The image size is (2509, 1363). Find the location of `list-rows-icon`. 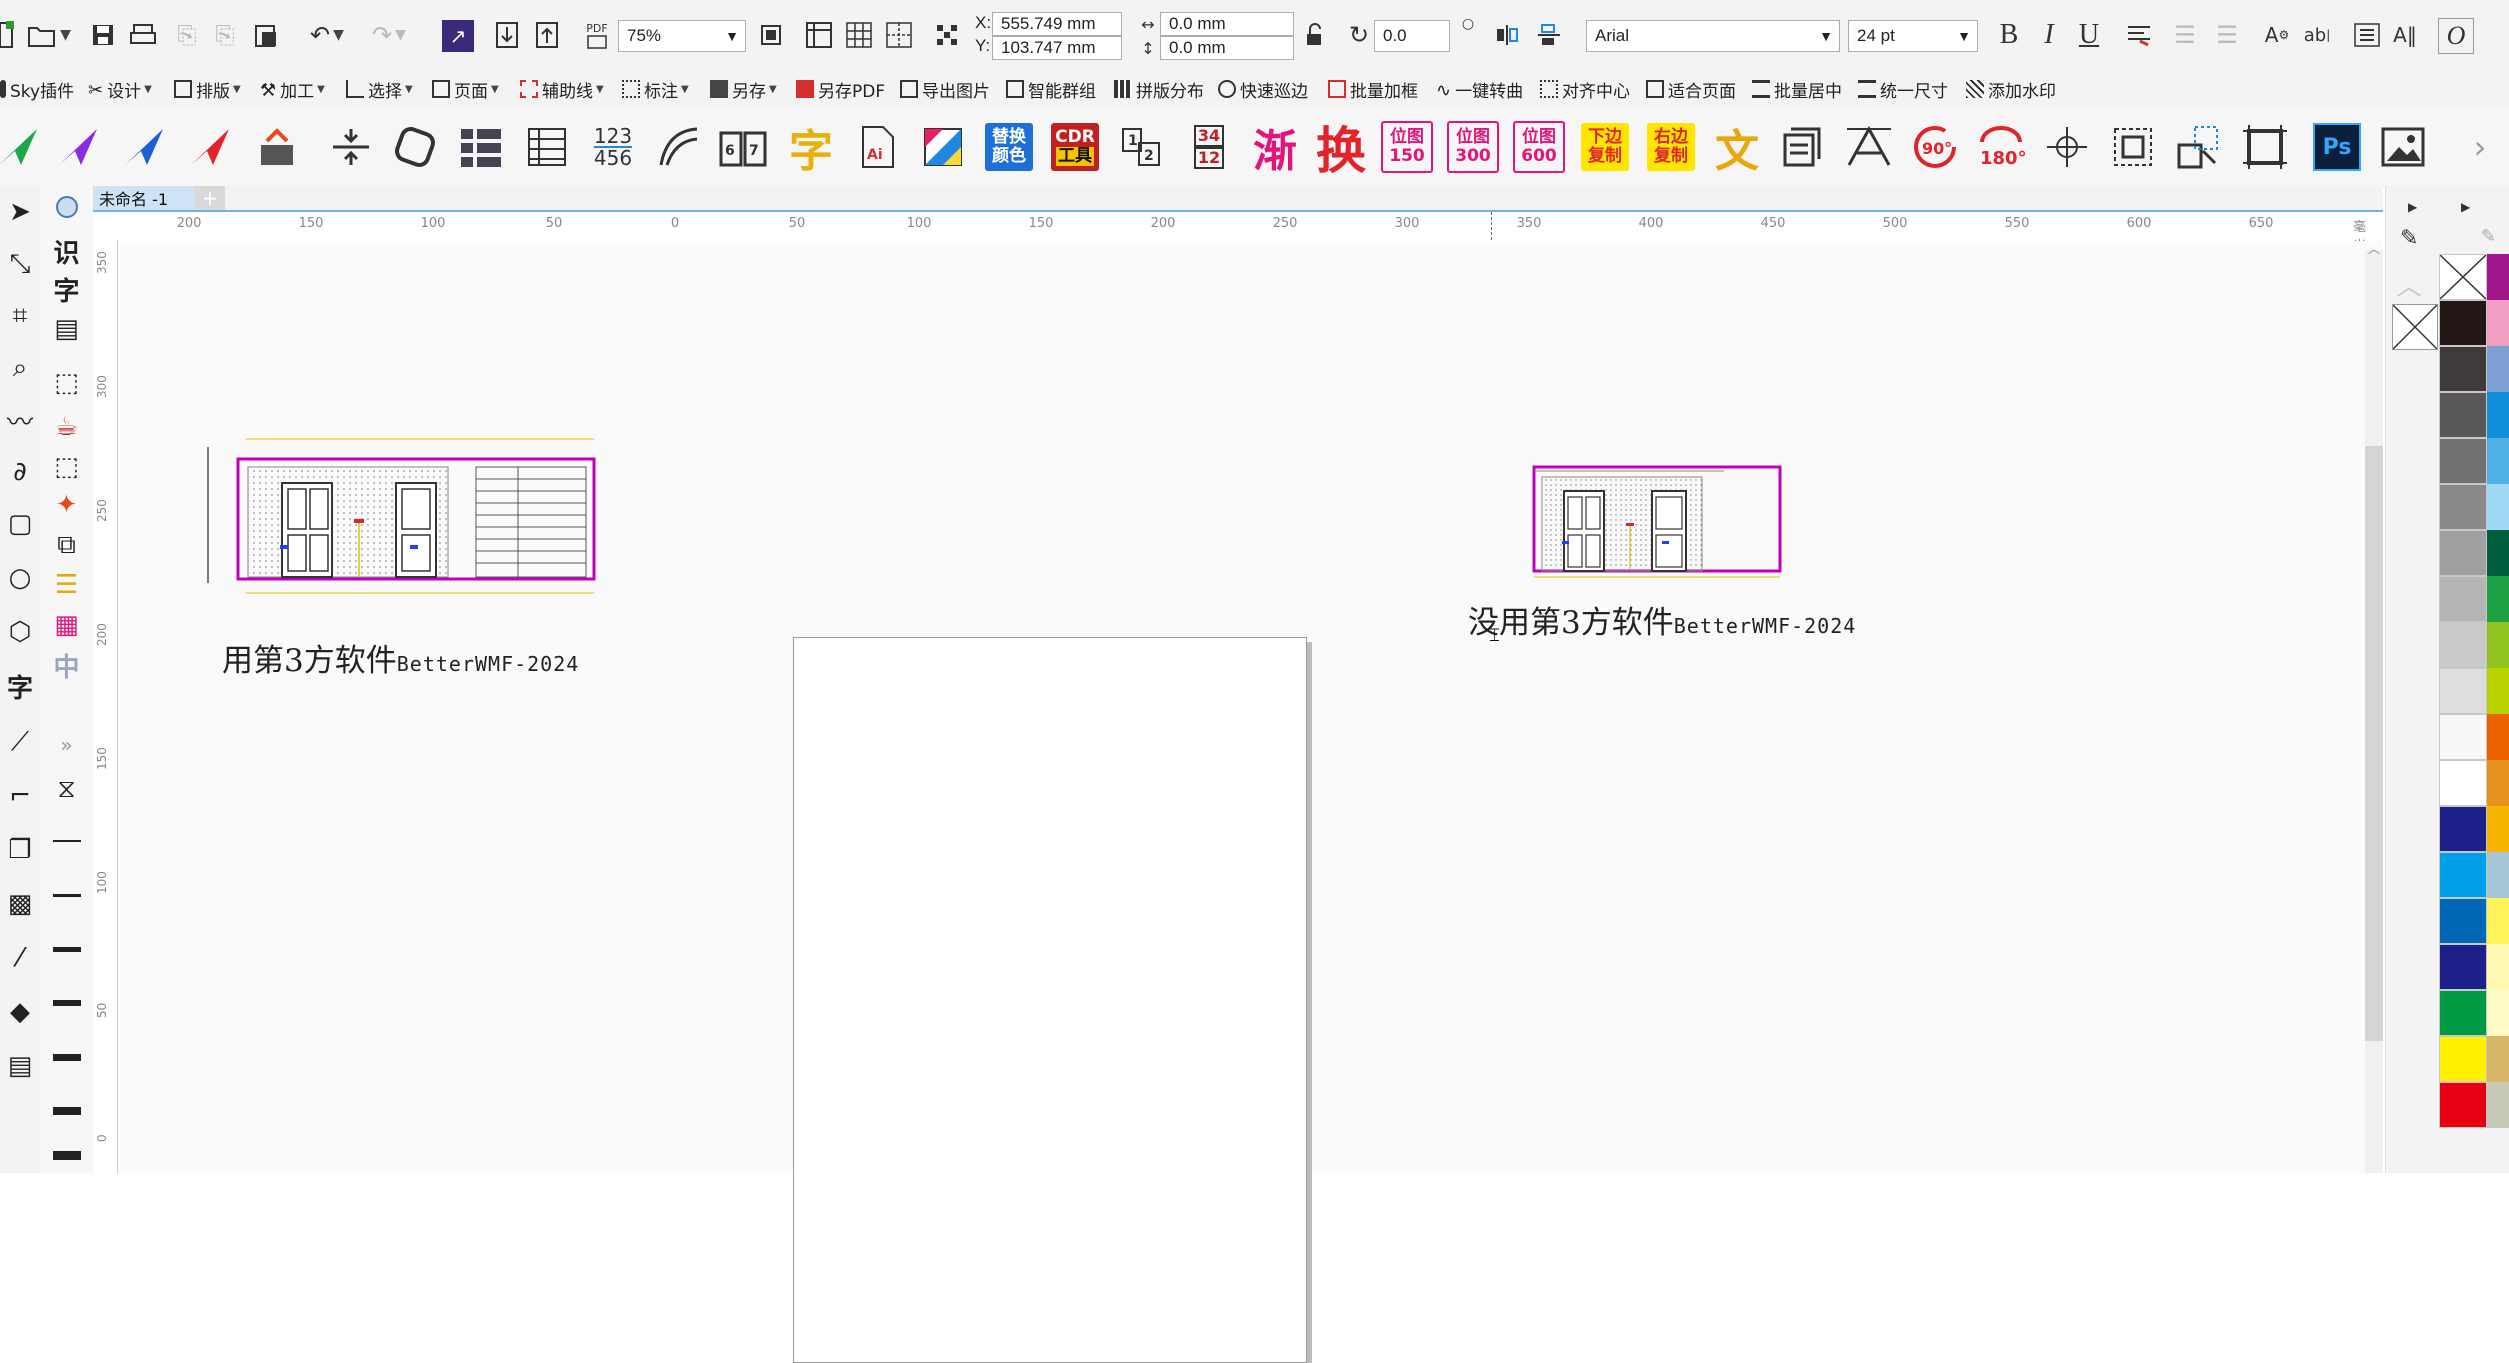

list-rows-icon is located at coordinates (481, 147).